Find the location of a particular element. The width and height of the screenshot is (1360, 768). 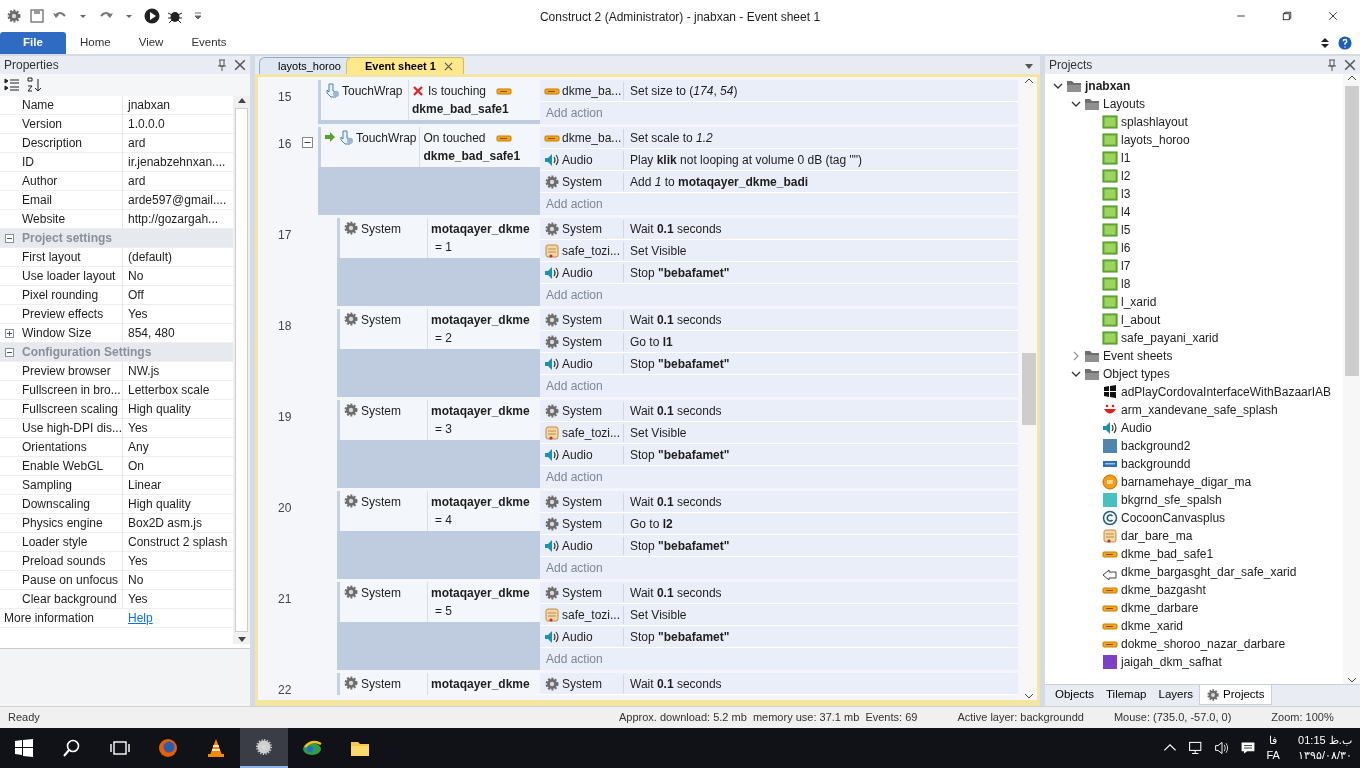

tree-item: l7 is located at coordinates (1194, 266).